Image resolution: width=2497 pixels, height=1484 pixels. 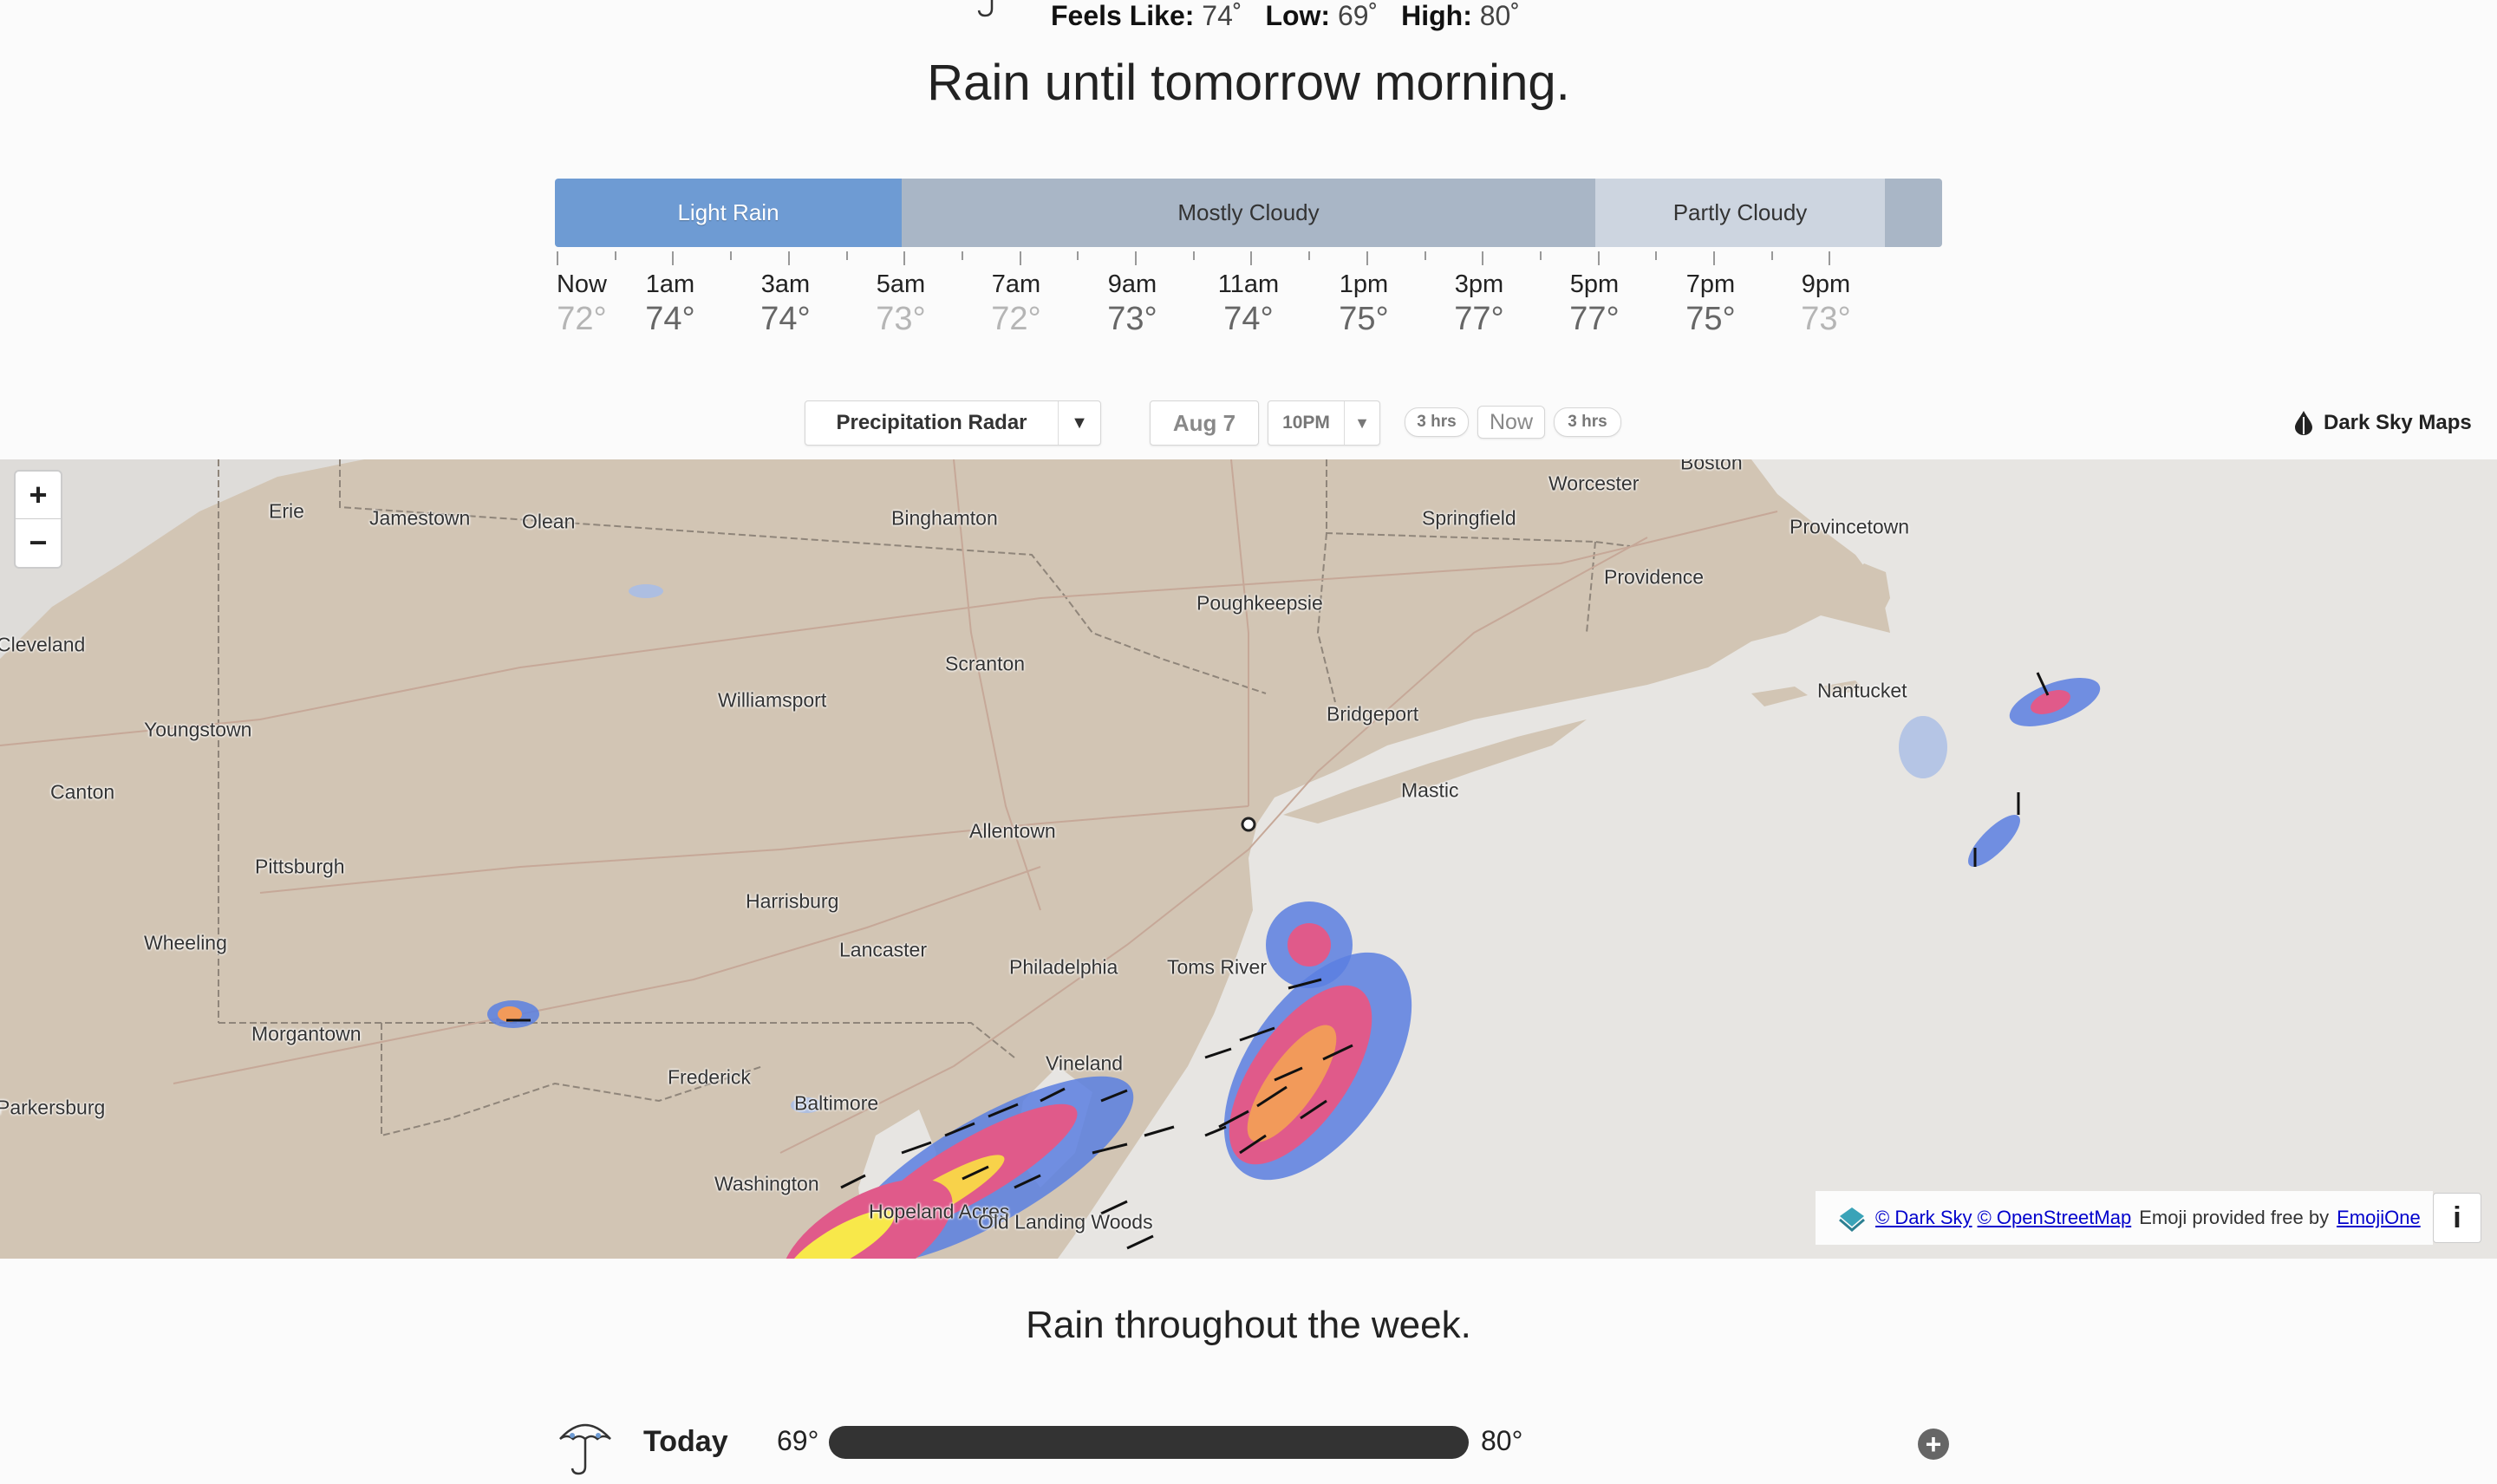 What do you see at coordinates (1654, 577) in the screenshot?
I see `city-label: Providence` at bounding box center [1654, 577].